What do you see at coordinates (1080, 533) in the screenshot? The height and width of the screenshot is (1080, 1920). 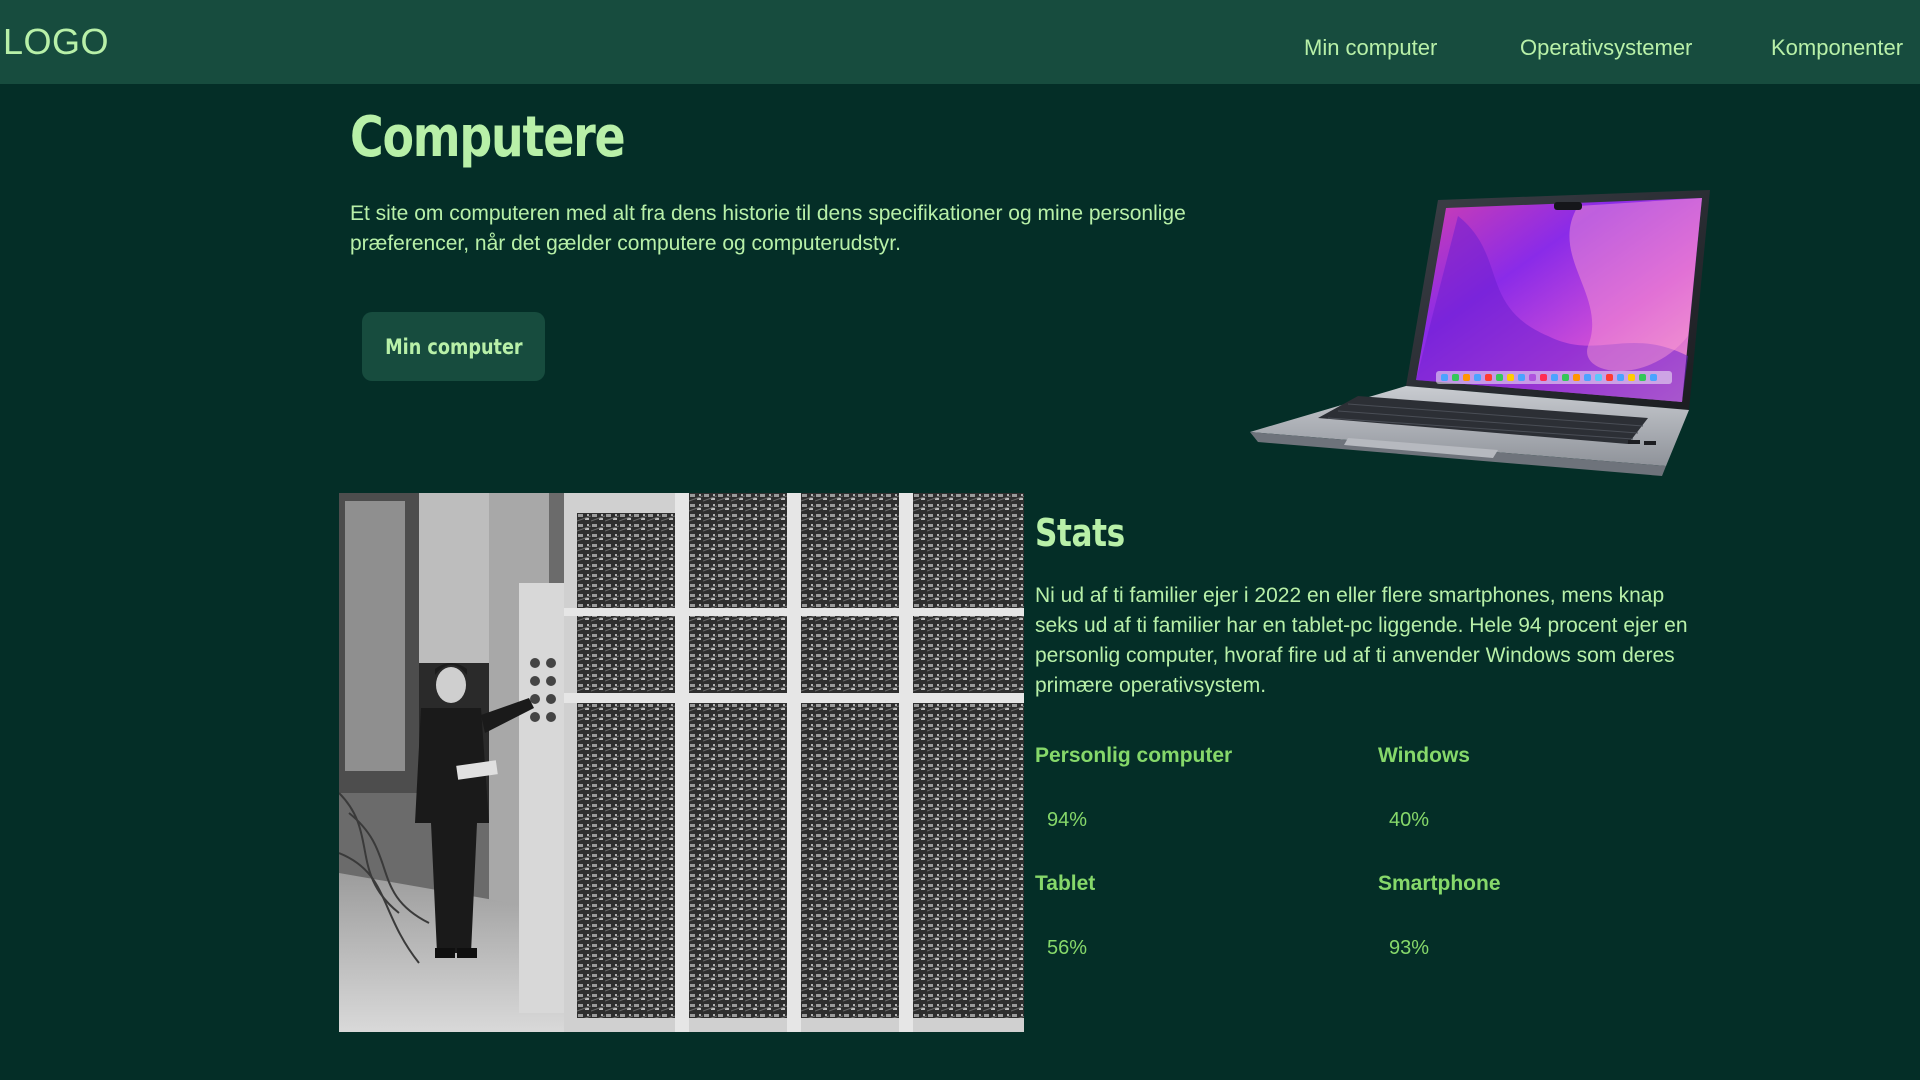 I see `stats-heading: Stats` at bounding box center [1080, 533].